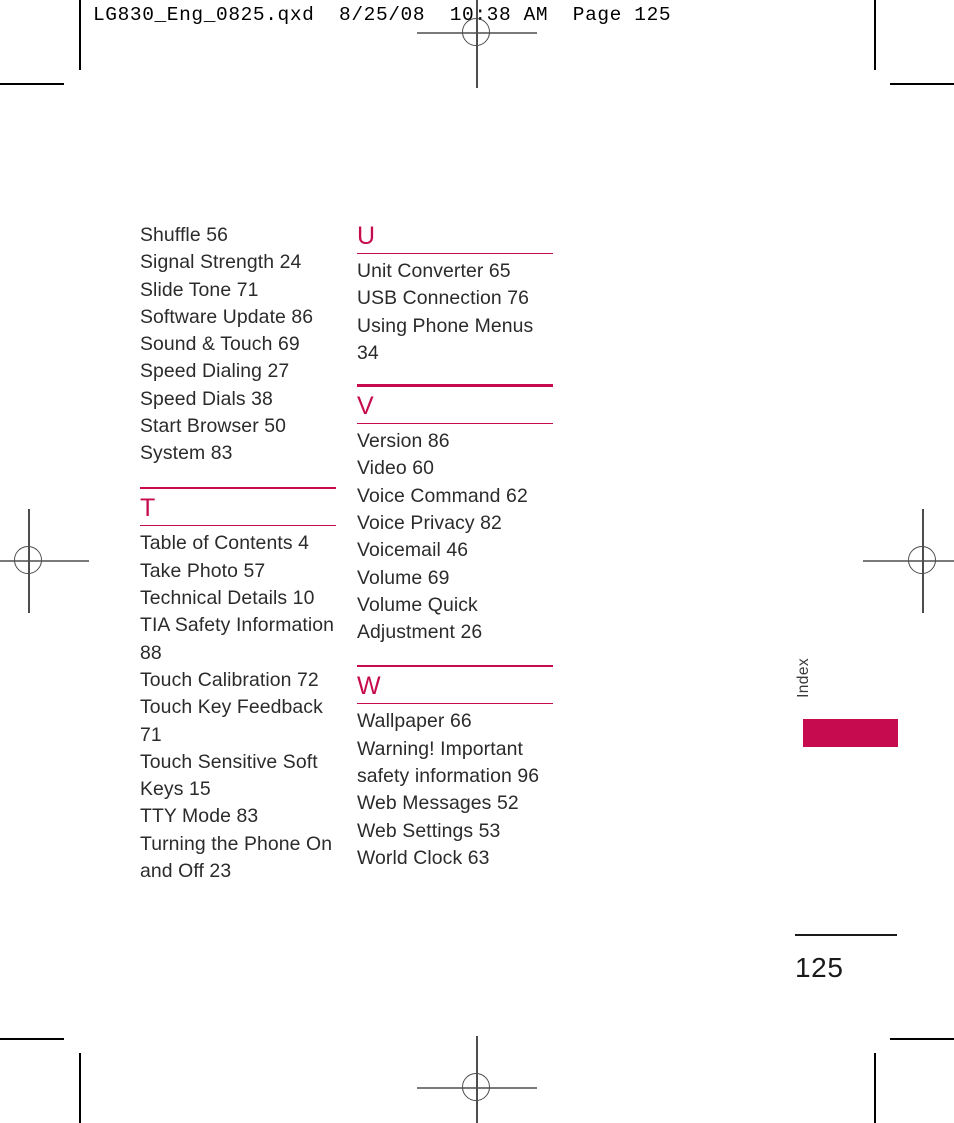  What do you see at coordinates (850, 733) in the screenshot?
I see `side-tab-marker` at bounding box center [850, 733].